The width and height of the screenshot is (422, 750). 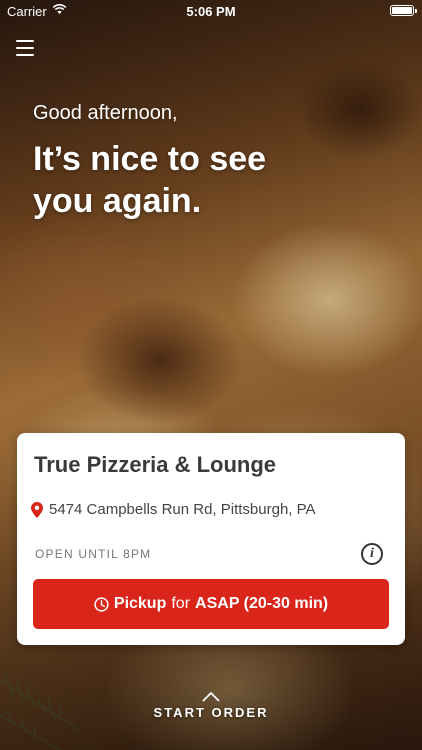 What do you see at coordinates (93, 554) in the screenshot?
I see `opening-hours: OPEN UNTIL 8PM` at bounding box center [93, 554].